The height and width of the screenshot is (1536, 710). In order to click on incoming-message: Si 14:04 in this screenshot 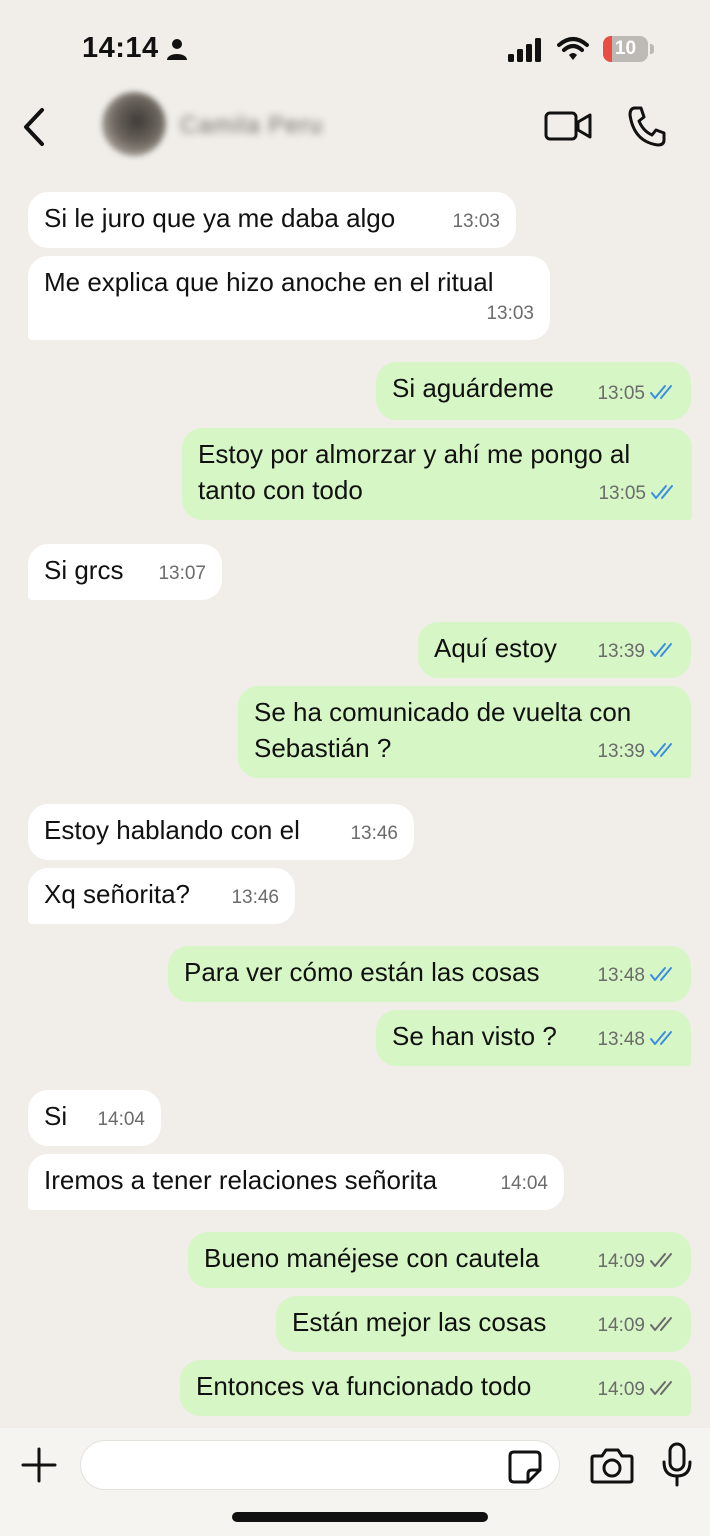, I will do `click(94, 1118)`.